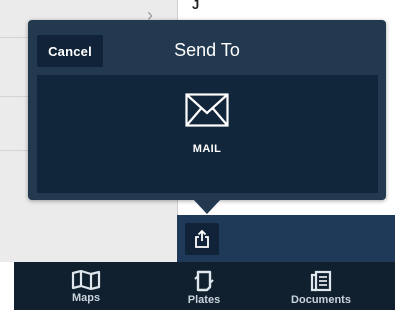 This screenshot has height=310, width=395. What do you see at coordinates (321, 300) in the screenshot?
I see `tab-label: Documents` at bounding box center [321, 300].